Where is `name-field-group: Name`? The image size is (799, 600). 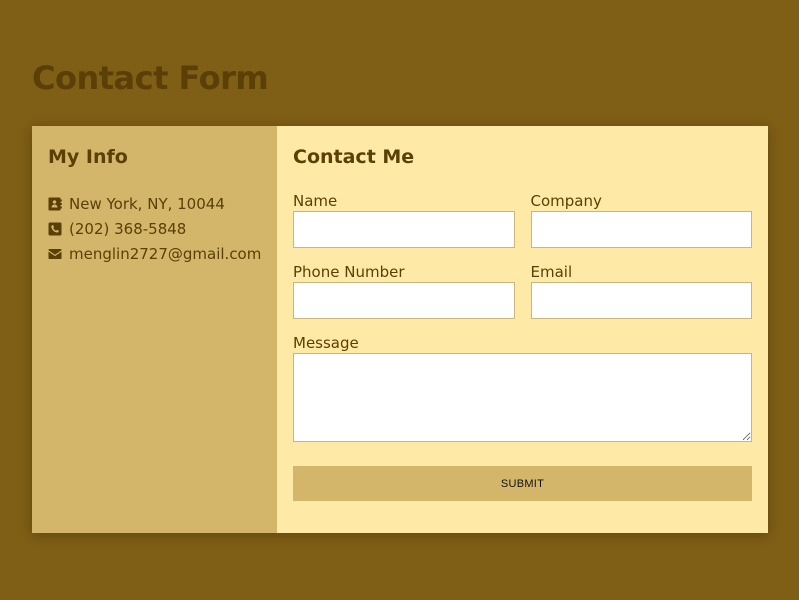 name-field-group: Name is located at coordinates (404, 219).